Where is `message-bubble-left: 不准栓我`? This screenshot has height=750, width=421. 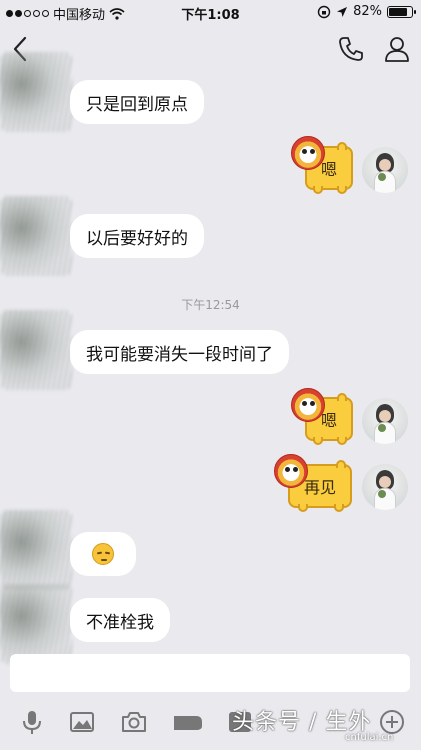 message-bubble-left: 不准栓我 is located at coordinates (120, 620).